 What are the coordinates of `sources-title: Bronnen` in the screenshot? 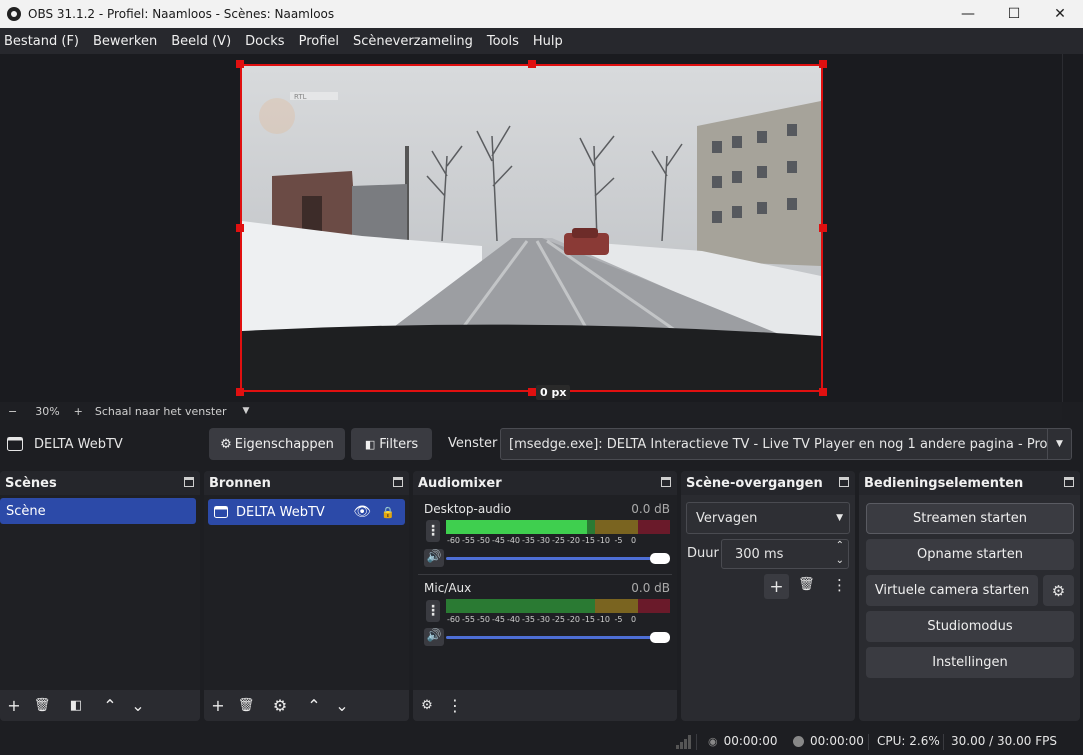 It's located at (240, 483).